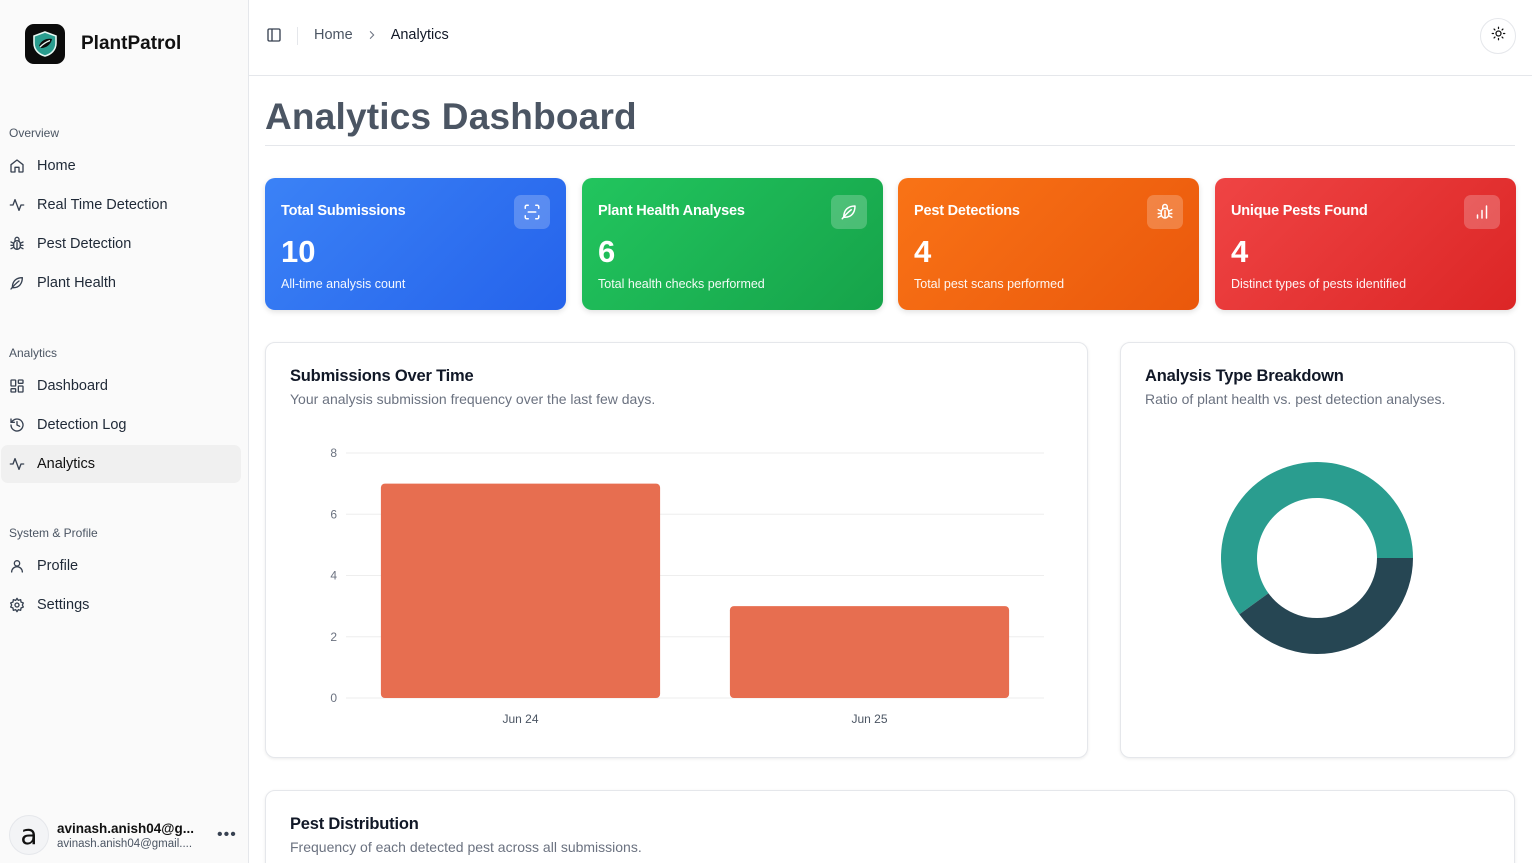 The image size is (1532, 863). Describe the element at coordinates (671, 211) in the screenshot. I see `stat-title: Plant Health Analyses` at that location.